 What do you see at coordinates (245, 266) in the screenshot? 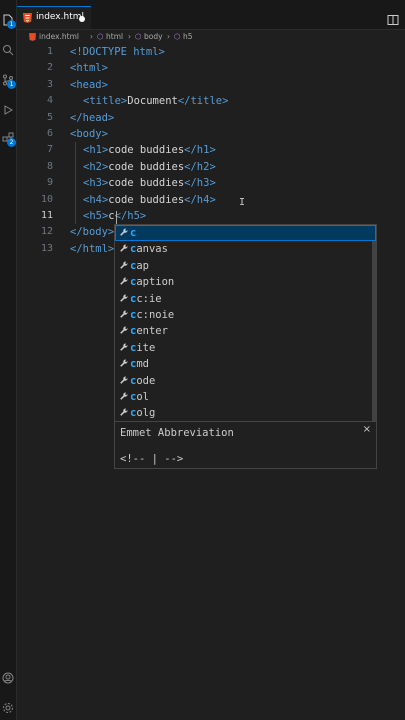
I see `suggestion-item: cap` at bounding box center [245, 266].